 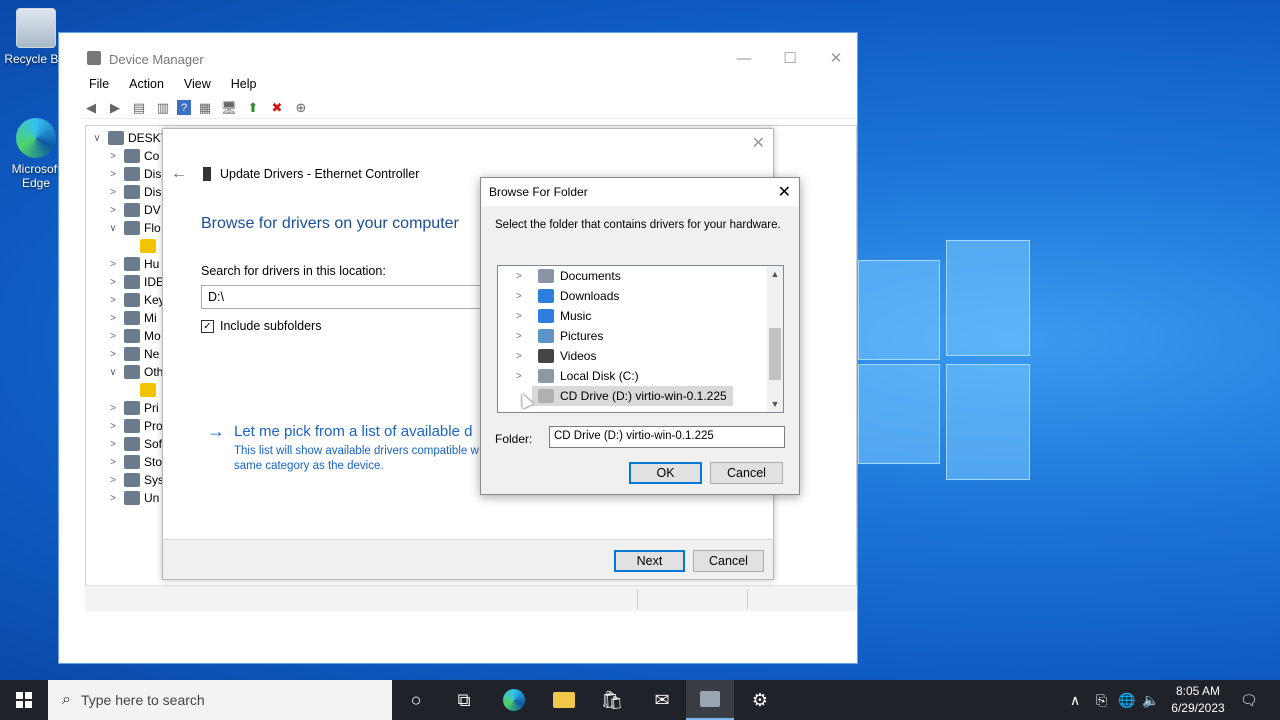 I want to click on device-tree-item: > DV, so click(x=133, y=210).